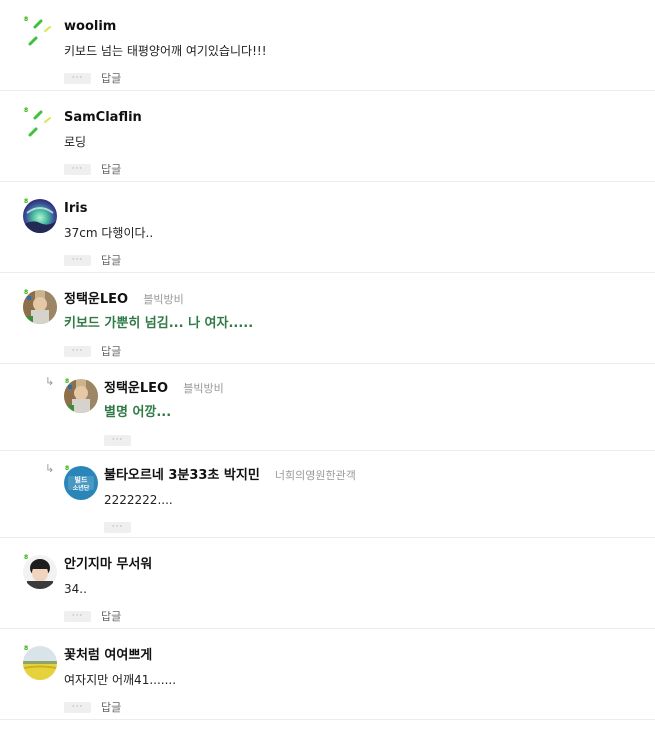 The height and width of the screenshot is (729, 655). I want to click on comment-body: 안기지마 무서워 34.. ··· 답글, so click(108, 588).